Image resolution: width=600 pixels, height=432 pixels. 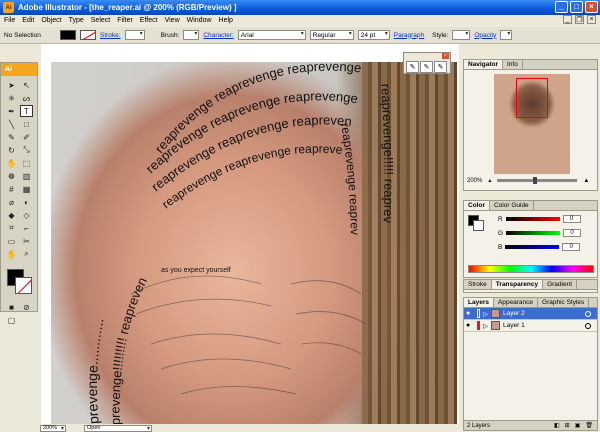 What do you see at coordinates (514, 313) in the screenshot?
I see `layer-name: Layer 2` at bounding box center [514, 313].